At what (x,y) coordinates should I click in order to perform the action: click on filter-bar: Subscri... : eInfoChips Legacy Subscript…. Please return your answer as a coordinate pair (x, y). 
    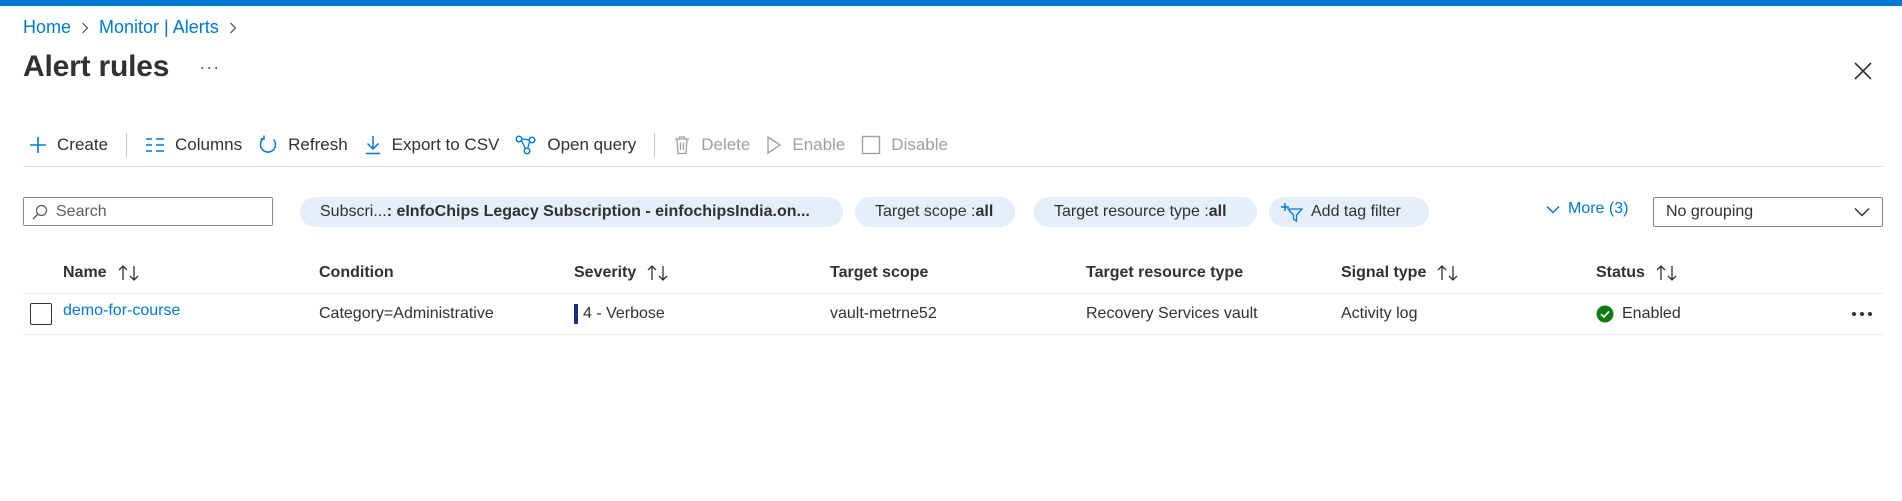
    Looking at the image, I should click on (953, 212).